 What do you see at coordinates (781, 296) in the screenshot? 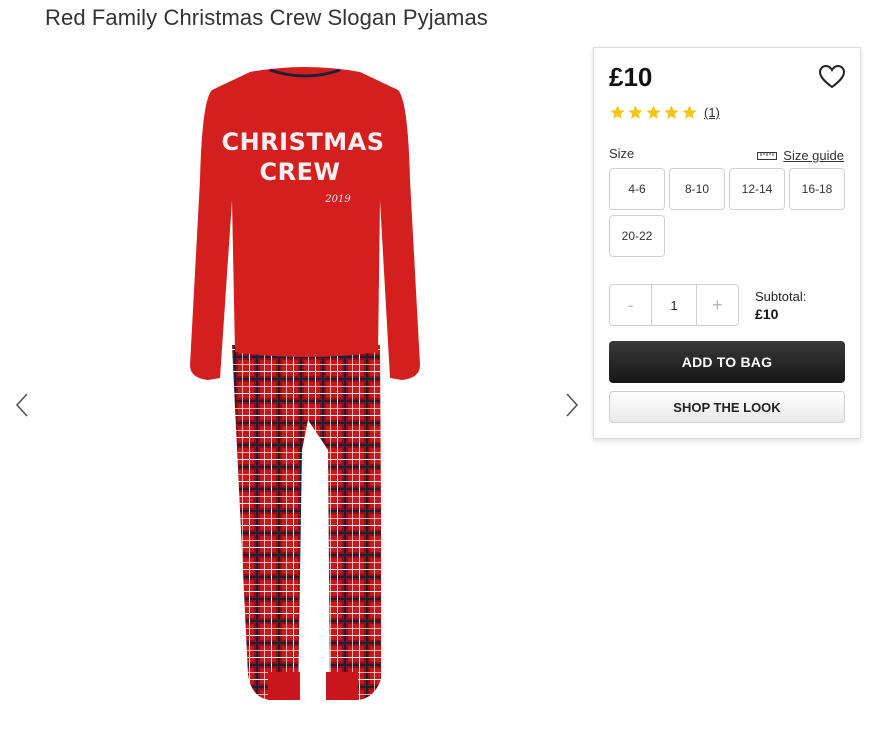
I see `subtotal-label: Subtotal:` at bounding box center [781, 296].